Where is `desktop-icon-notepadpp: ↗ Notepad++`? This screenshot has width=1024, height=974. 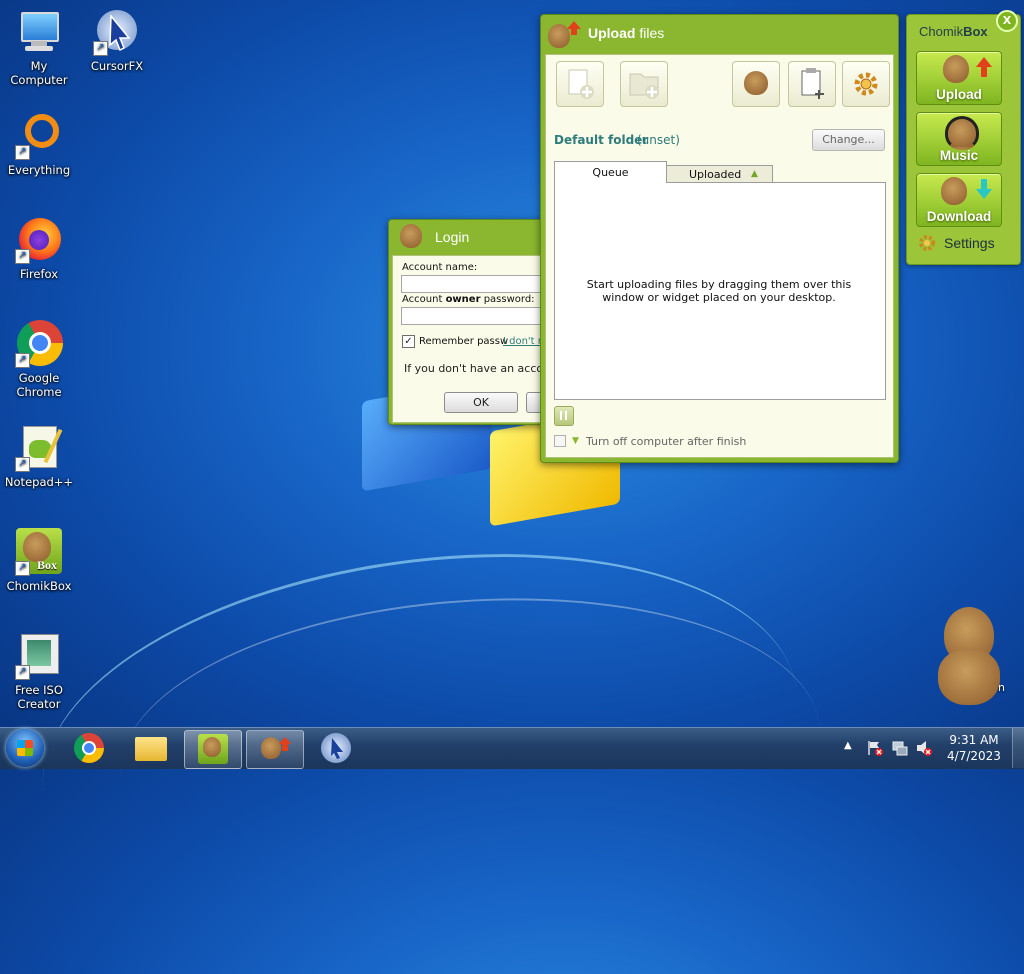
desktop-icon-notepadpp: ↗ Notepad++ is located at coordinates (39, 456).